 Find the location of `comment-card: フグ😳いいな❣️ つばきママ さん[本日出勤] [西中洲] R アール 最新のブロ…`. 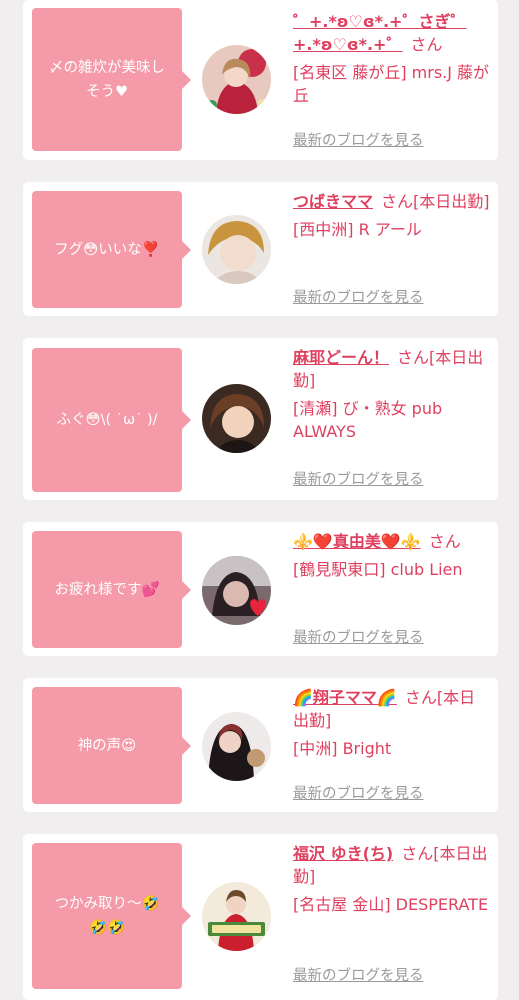

comment-card: フグ😳いいな❣️ つばきママ さん[本日出勤] [西中洲] R アール 最新のブロ… is located at coordinates (260, 249).